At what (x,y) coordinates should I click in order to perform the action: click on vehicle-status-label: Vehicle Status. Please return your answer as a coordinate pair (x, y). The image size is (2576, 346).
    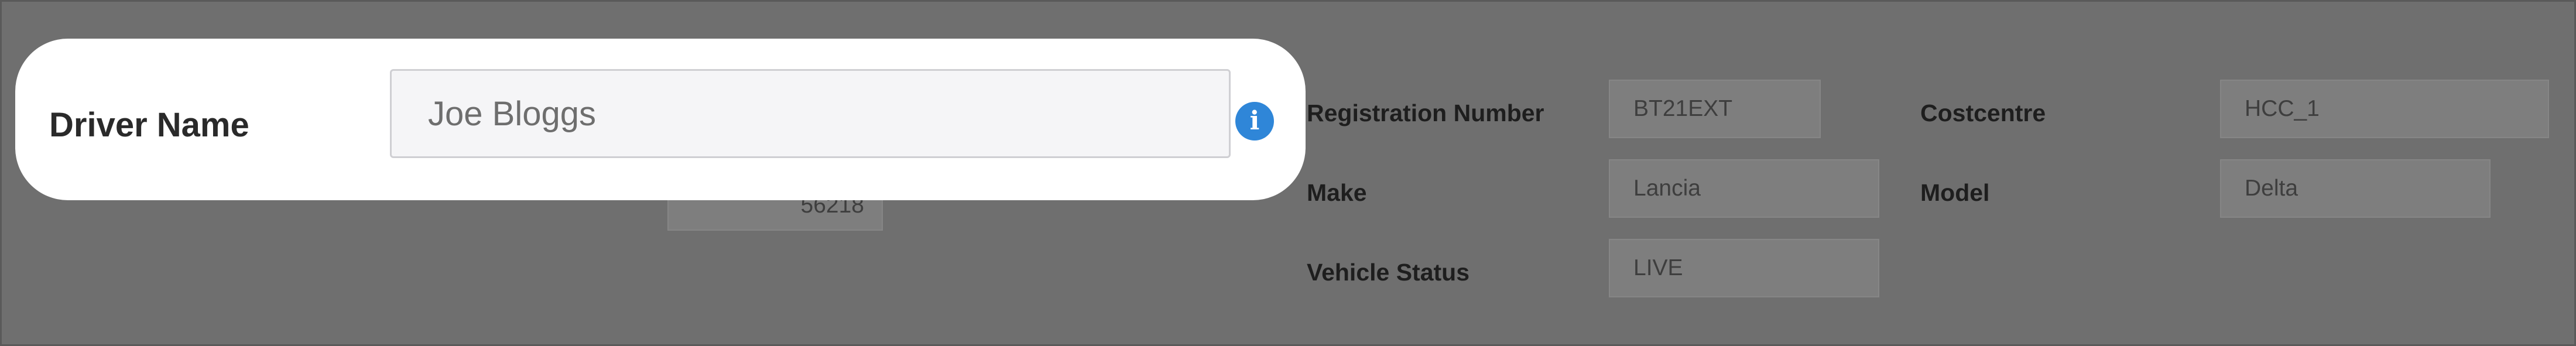
    Looking at the image, I should click on (1388, 272).